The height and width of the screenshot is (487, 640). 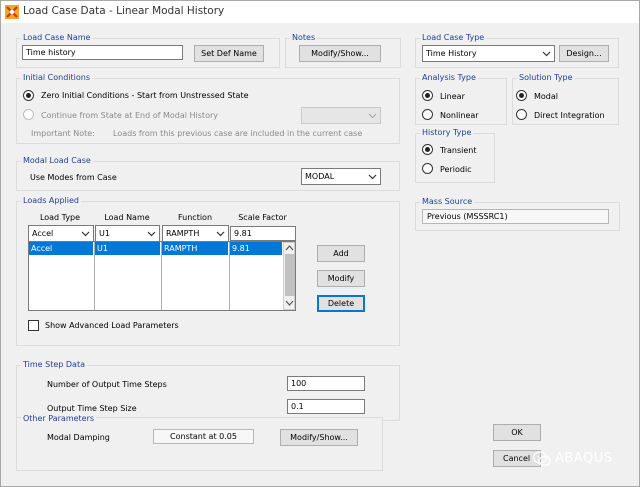 What do you see at coordinates (78, 437) in the screenshot?
I see `modal-damping-label: Modal Damping` at bounding box center [78, 437].